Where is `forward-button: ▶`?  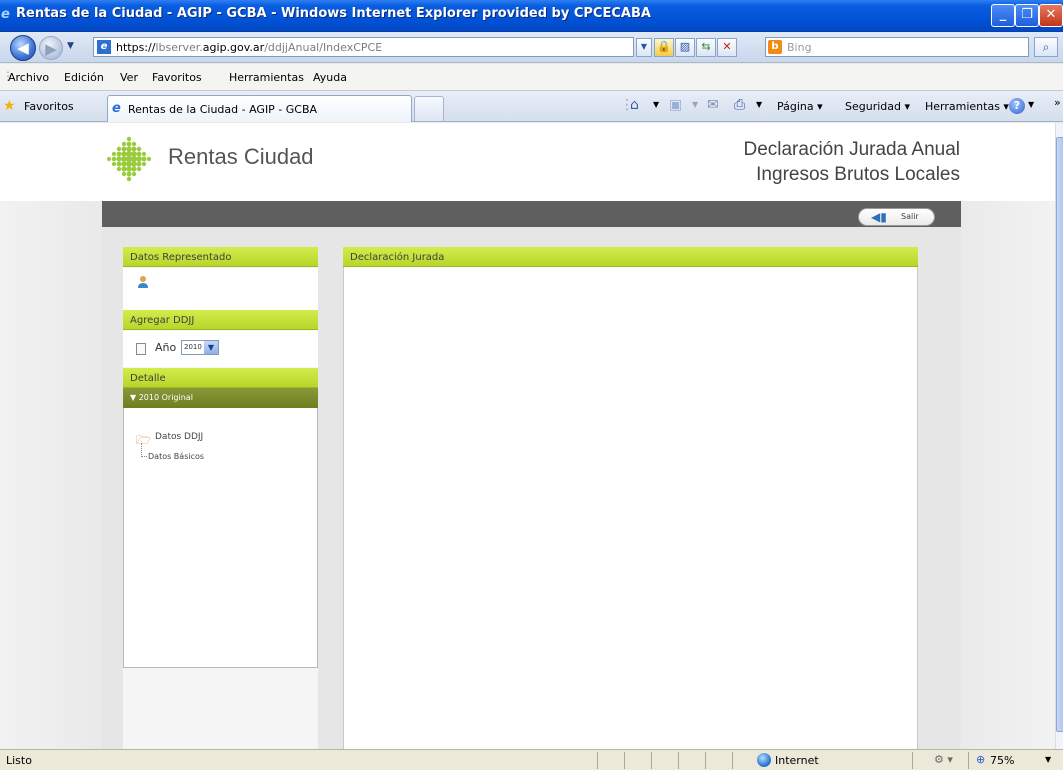 forward-button: ▶ is located at coordinates (51, 48).